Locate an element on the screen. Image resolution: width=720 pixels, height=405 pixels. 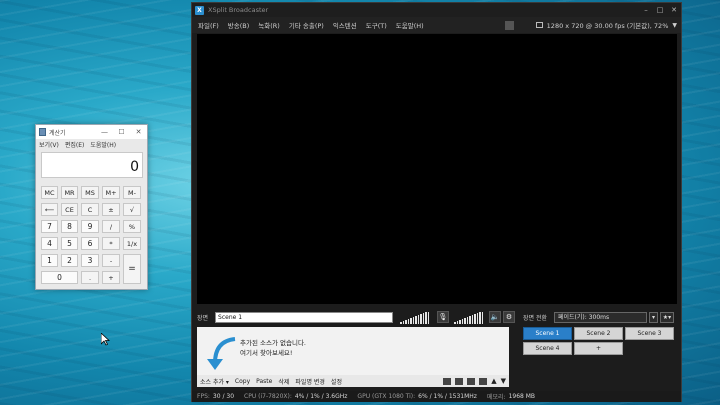
lock-icon is located at coordinates (447, 381).